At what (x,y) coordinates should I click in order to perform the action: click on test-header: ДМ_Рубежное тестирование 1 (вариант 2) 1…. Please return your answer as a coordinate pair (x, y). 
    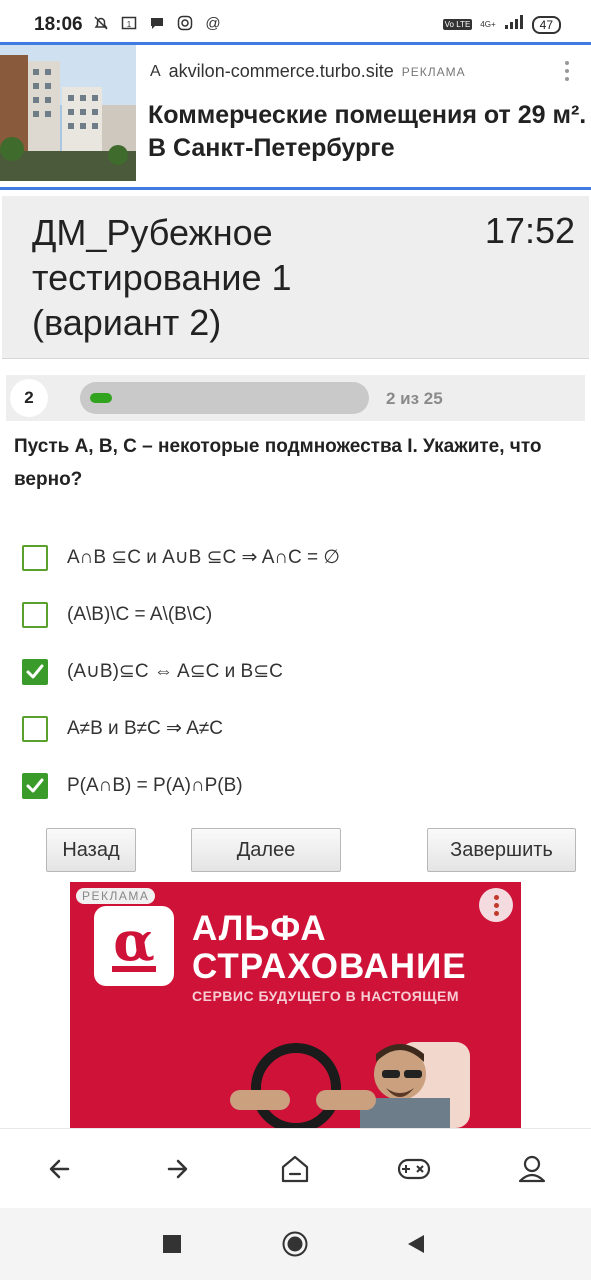
    Looking at the image, I should click on (295, 277).